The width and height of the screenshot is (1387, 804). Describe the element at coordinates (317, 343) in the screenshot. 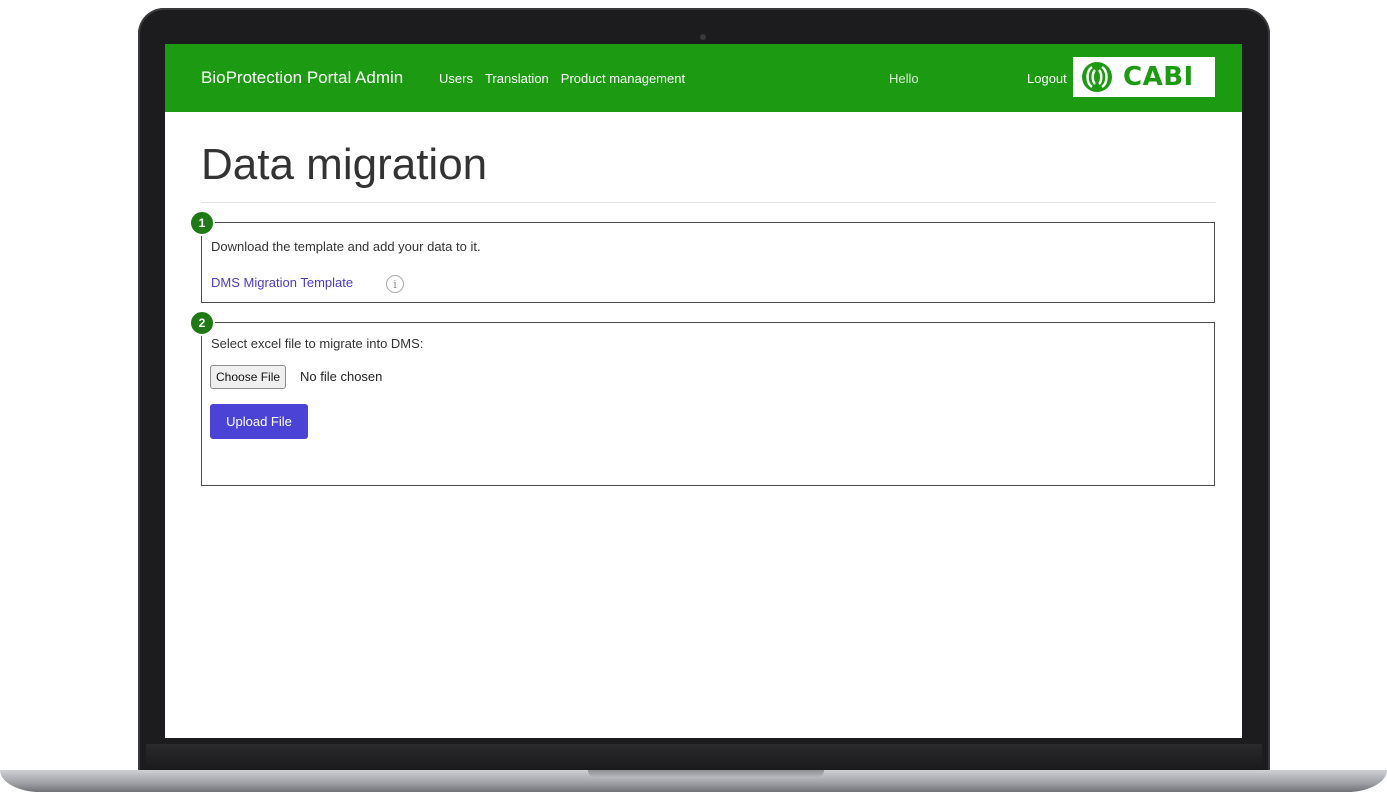

I see `step-2-instruction: Select excel file to migrate into DMS:` at that location.